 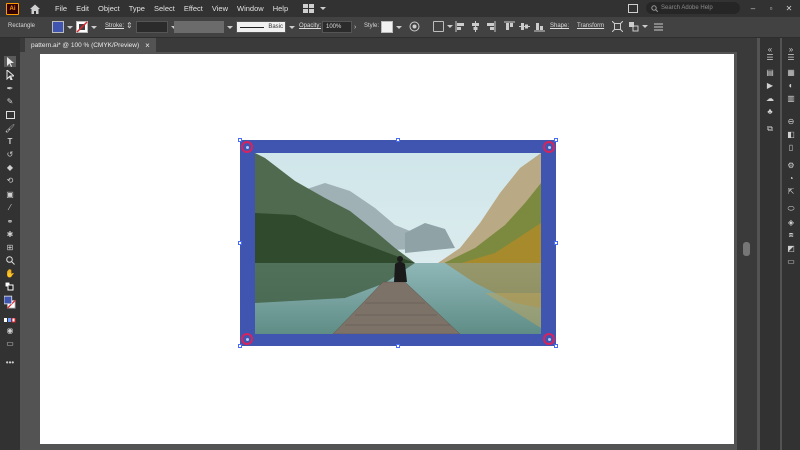 What do you see at coordinates (460, 26) in the screenshot?
I see `align-left-icon` at bounding box center [460, 26].